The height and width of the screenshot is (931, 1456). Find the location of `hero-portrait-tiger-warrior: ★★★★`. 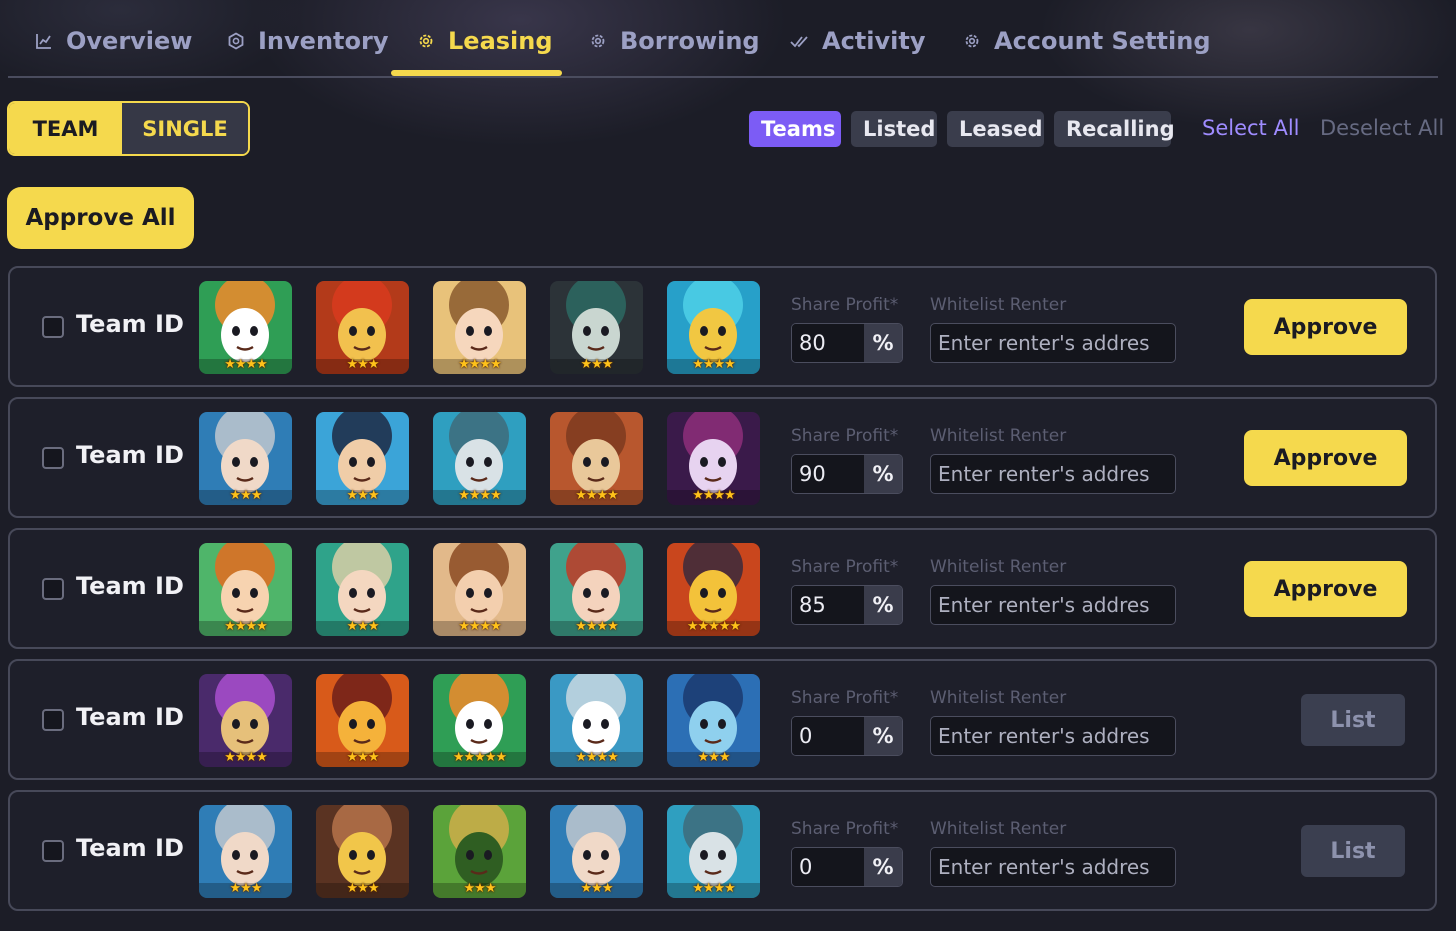

hero-portrait-tiger-warrior: ★★★★ is located at coordinates (245, 327).